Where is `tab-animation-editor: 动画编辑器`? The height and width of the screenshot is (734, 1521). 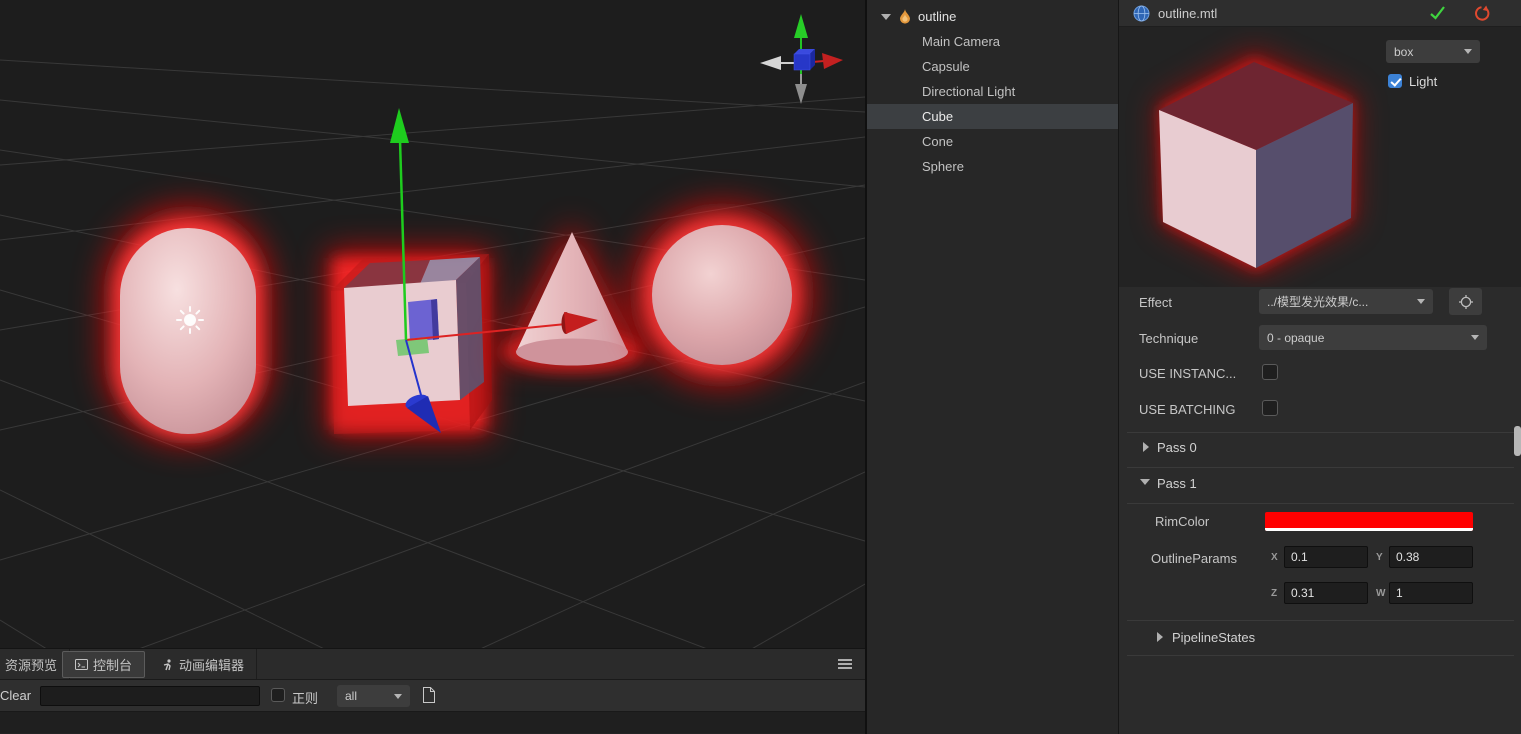 tab-animation-editor: 动画编辑器 is located at coordinates (204, 664).